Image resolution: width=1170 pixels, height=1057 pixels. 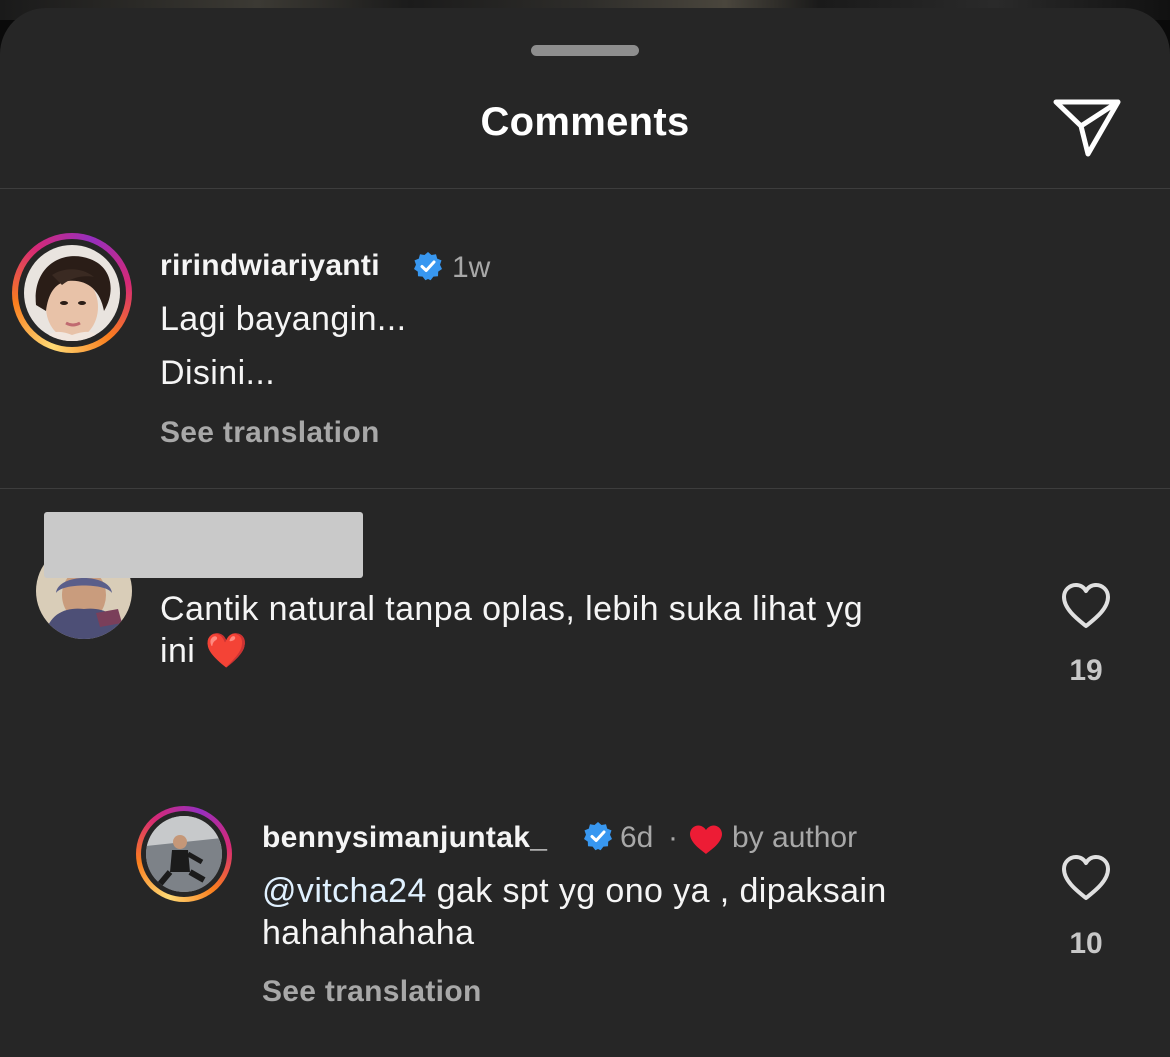 What do you see at coordinates (368, 933) in the screenshot?
I see `comment-text-line: hahahhahaha` at bounding box center [368, 933].